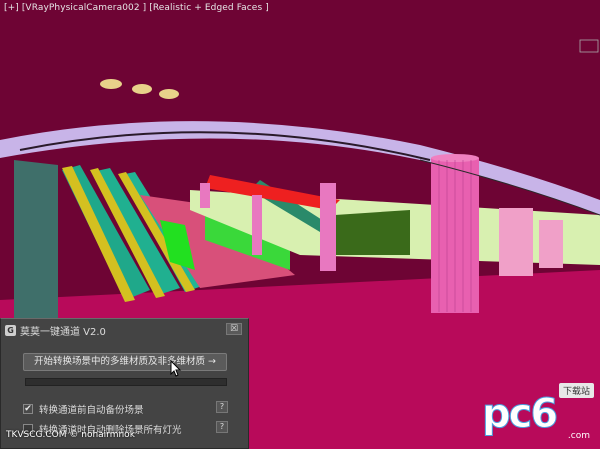  I want to click on logo-site: .com, so click(578, 436).